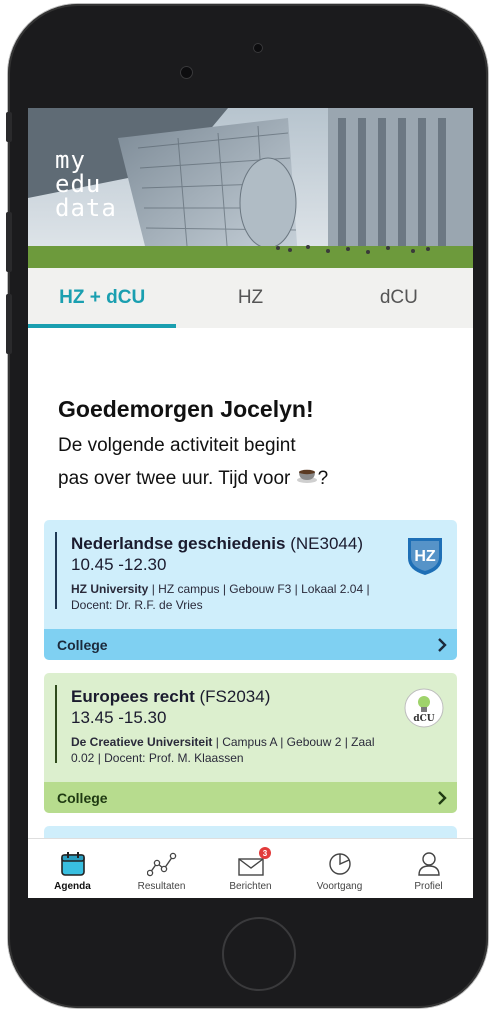  What do you see at coordinates (9, 324) in the screenshot?
I see `volume-down-button` at bounding box center [9, 324].